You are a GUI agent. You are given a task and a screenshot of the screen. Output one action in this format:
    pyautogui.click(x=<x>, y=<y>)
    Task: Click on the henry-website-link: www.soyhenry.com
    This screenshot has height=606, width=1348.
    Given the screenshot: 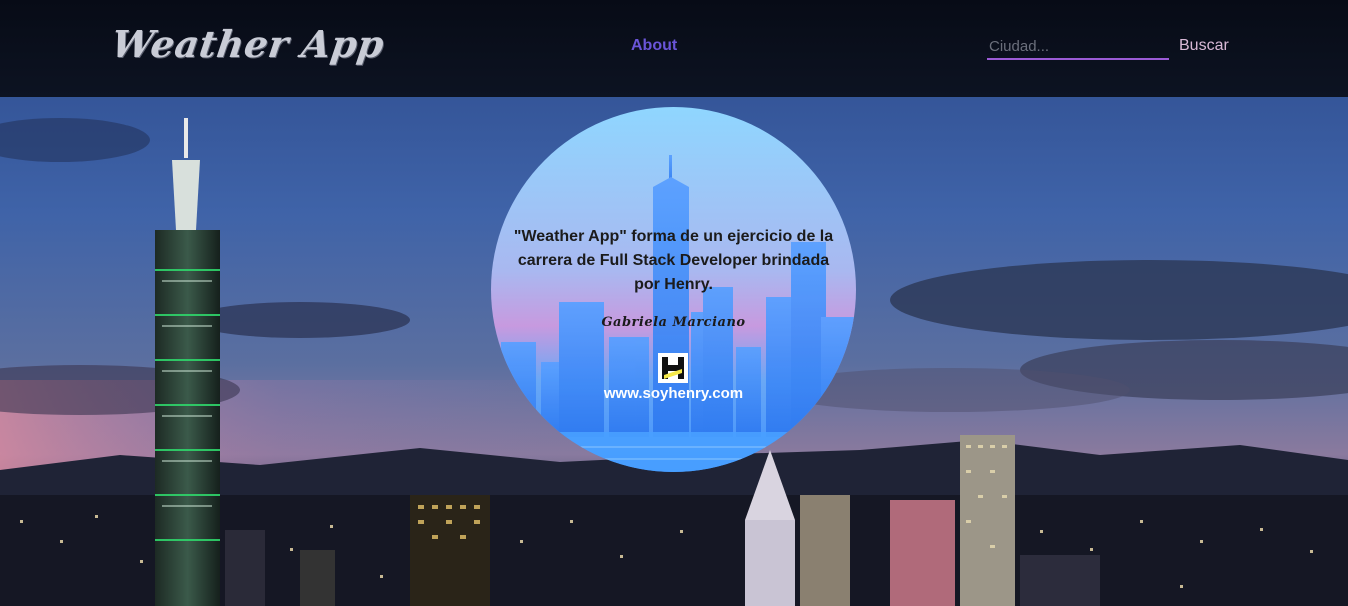 What is the action you would take?
    pyautogui.click(x=673, y=393)
    